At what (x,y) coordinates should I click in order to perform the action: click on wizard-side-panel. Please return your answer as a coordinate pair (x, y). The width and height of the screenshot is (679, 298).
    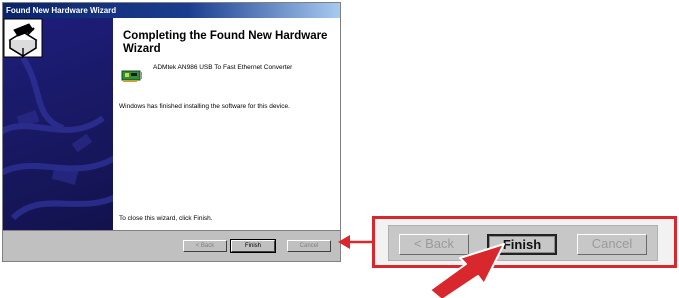
    Looking at the image, I should click on (58, 124).